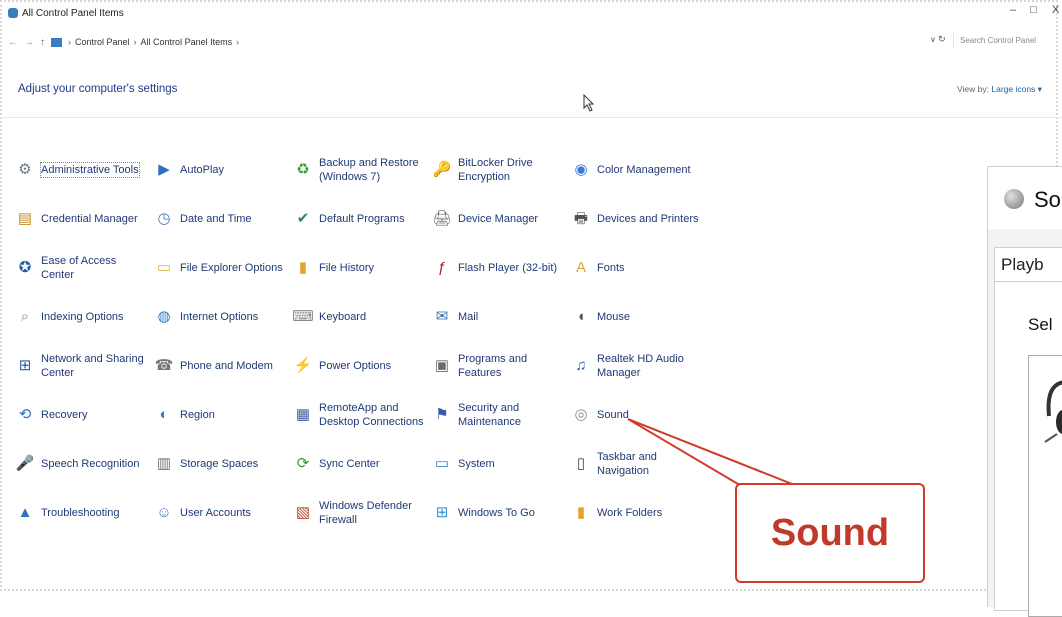 The height and width of the screenshot is (617, 1062). What do you see at coordinates (164, 512) in the screenshot?
I see `user-accounts-icon: ☺` at bounding box center [164, 512].